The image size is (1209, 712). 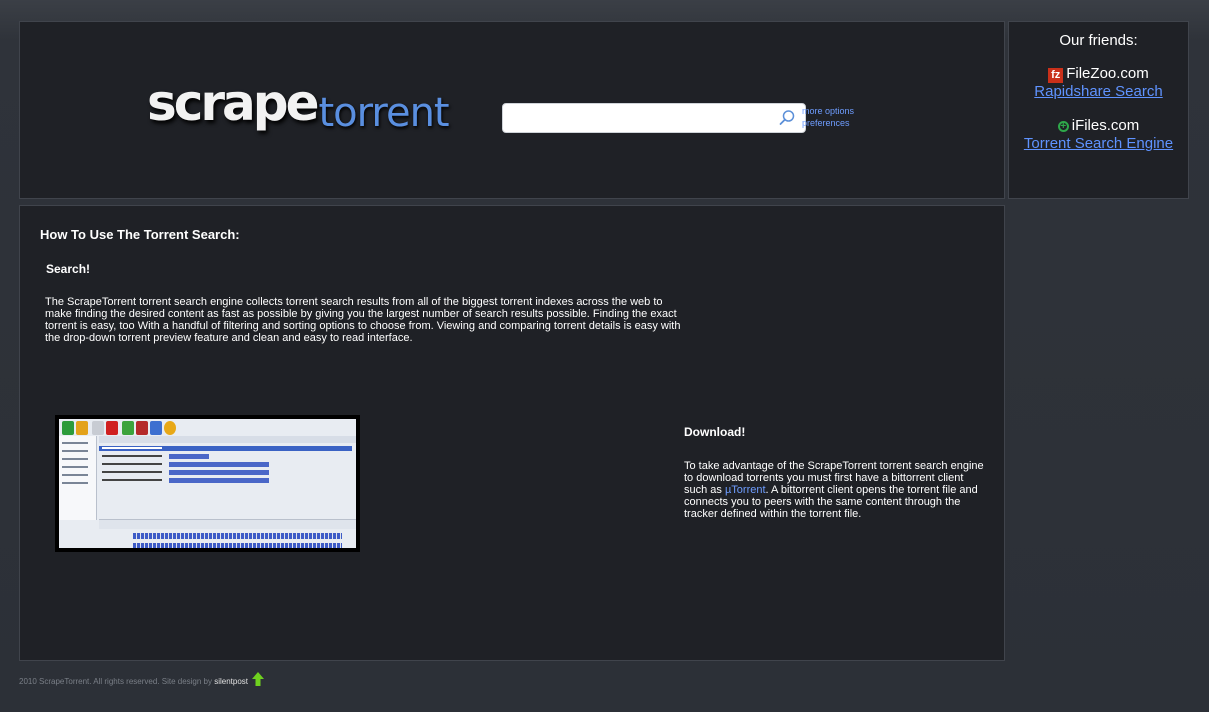 I want to click on logo-word-scrape: scrape, so click(x=233, y=103).